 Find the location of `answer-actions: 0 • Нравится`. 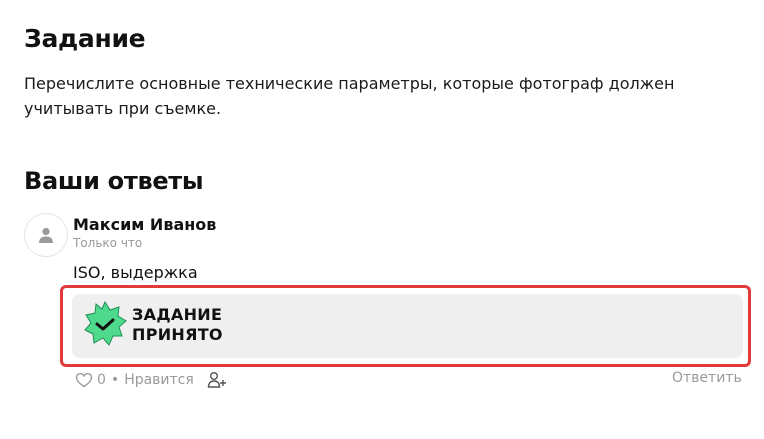

answer-actions: 0 • Нравится is located at coordinates (151, 380).